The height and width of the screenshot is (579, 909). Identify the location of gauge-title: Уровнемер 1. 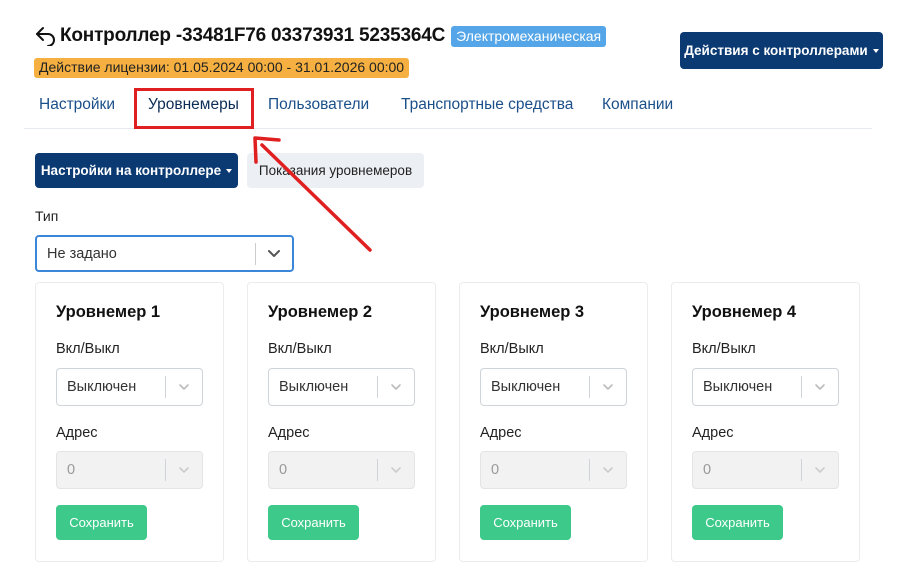
(108, 312).